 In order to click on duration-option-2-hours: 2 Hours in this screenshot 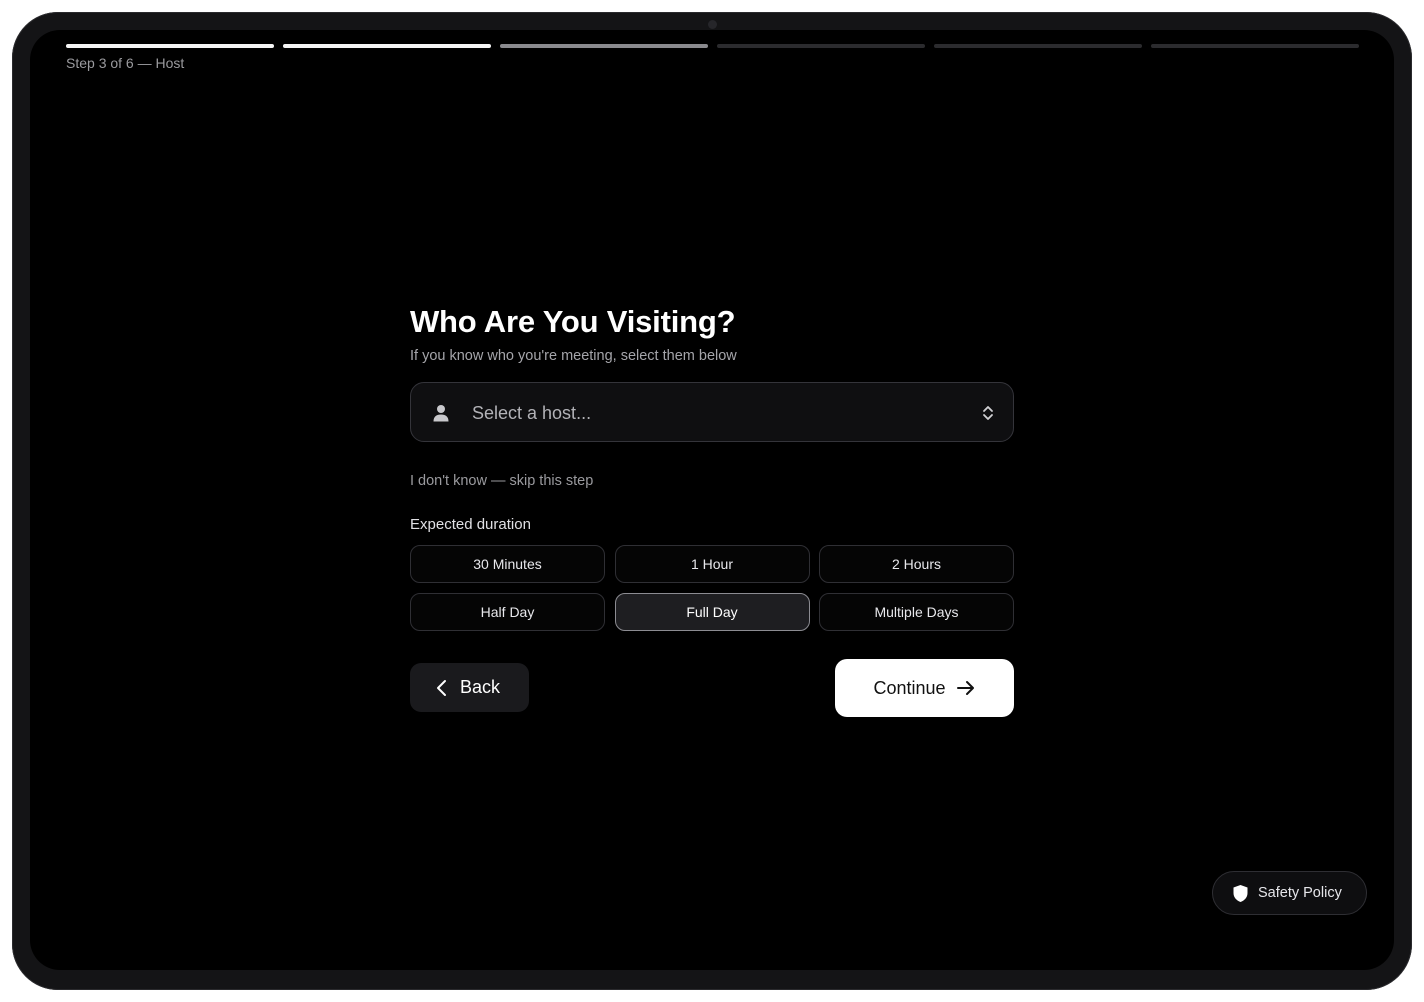, I will do `click(916, 564)`.